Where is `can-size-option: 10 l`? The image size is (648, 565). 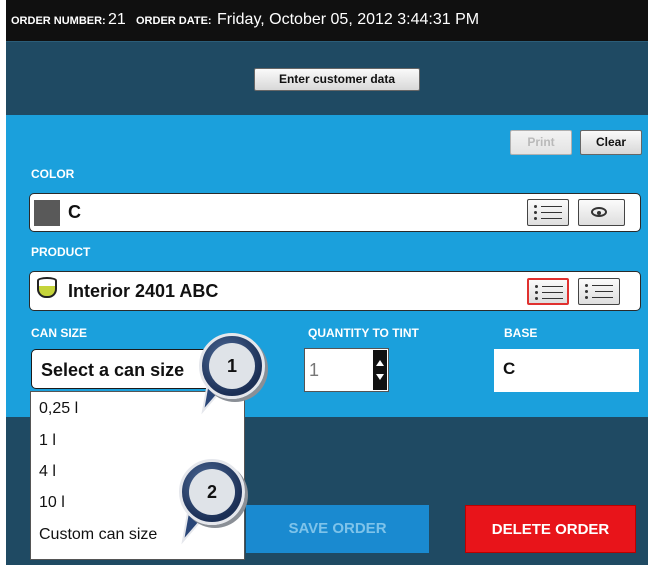
can-size-option: 10 l is located at coordinates (52, 503).